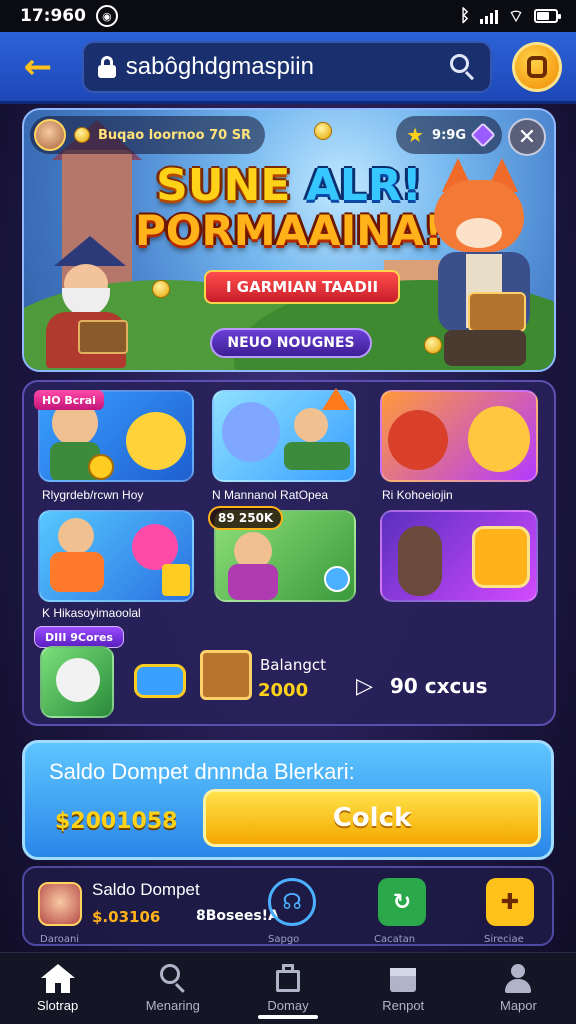  I want to click on nav-label: Renpot, so click(403, 1005).